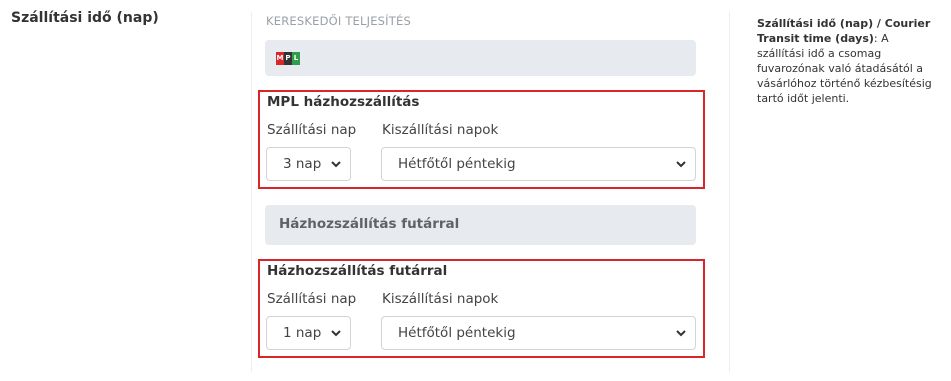 The width and height of the screenshot is (951, 381). Describe the element at coordinates (457, 164) in the screenshot. I see `mpl-shipping-days-value: Hétfőtől péntekig` at that location.